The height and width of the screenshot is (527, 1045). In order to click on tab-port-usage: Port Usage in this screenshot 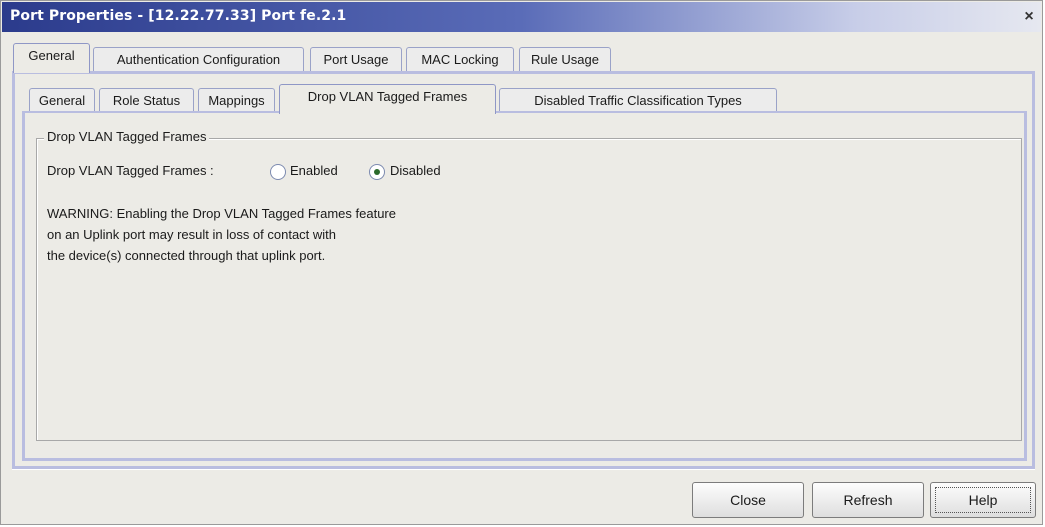, I will do `click(356, 60)`.